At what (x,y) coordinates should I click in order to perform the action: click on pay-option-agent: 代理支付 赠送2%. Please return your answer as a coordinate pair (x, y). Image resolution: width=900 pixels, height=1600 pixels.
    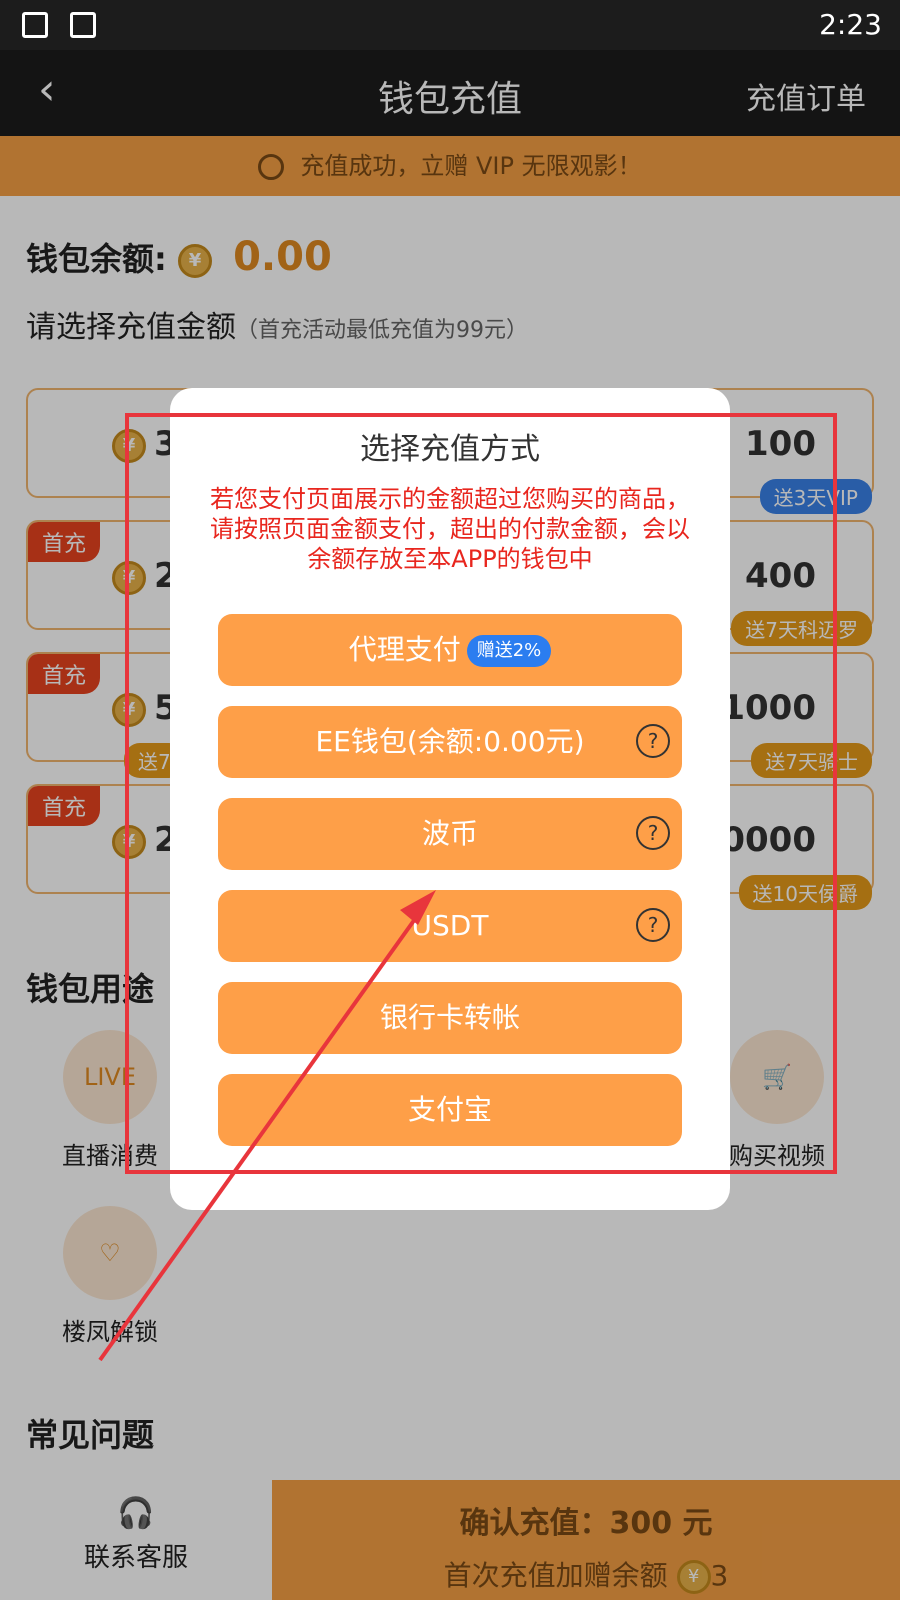
    Looking at the image, I should click on (450, 650).